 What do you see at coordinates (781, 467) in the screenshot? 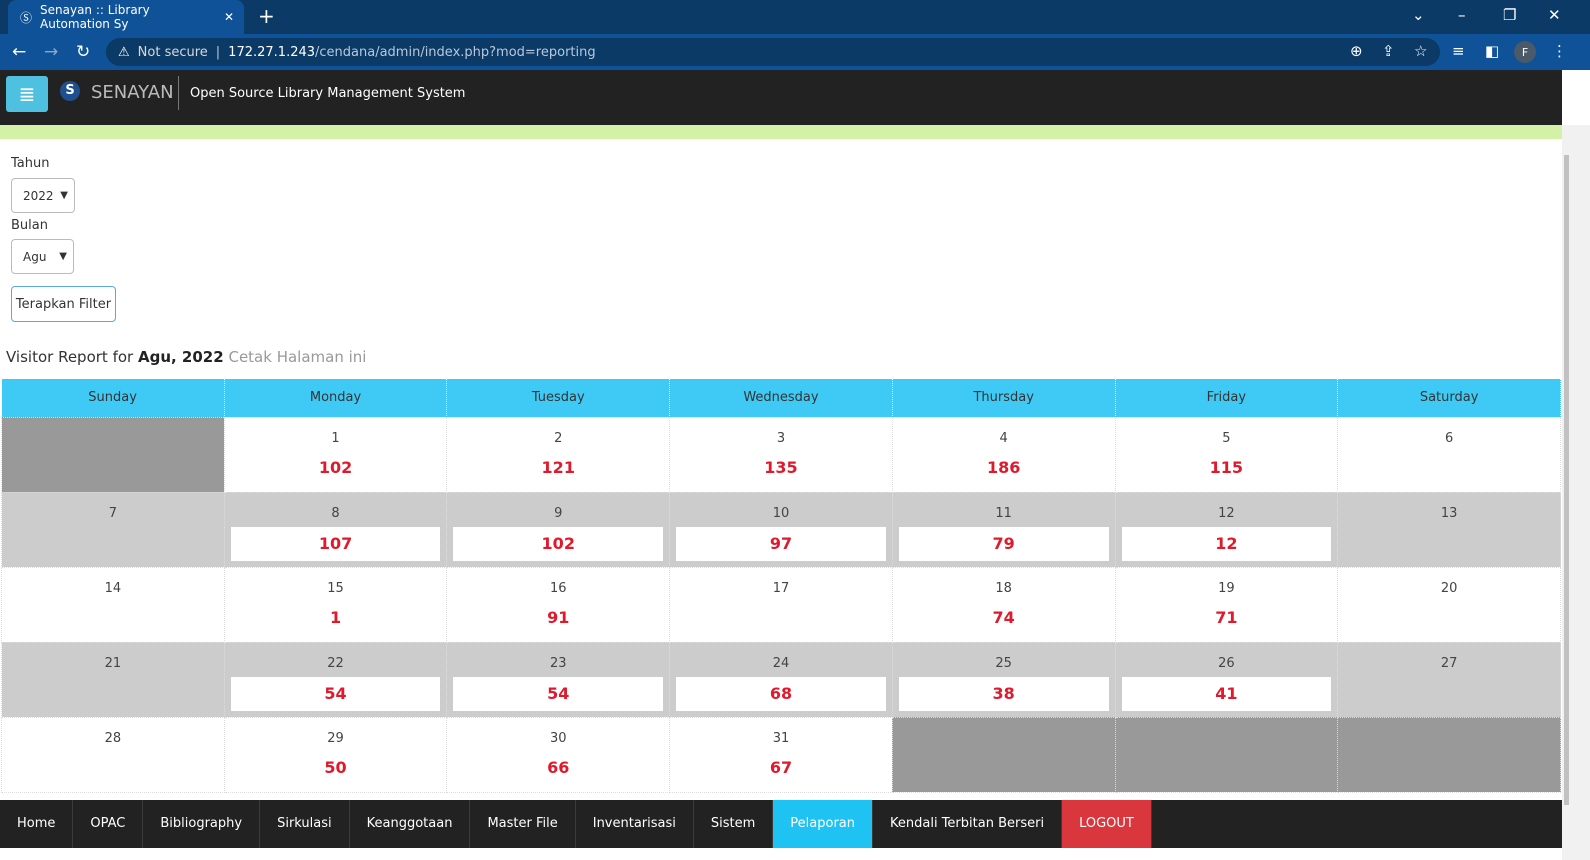
I see `visitor-count: 135` at bounding box center [781, 467].